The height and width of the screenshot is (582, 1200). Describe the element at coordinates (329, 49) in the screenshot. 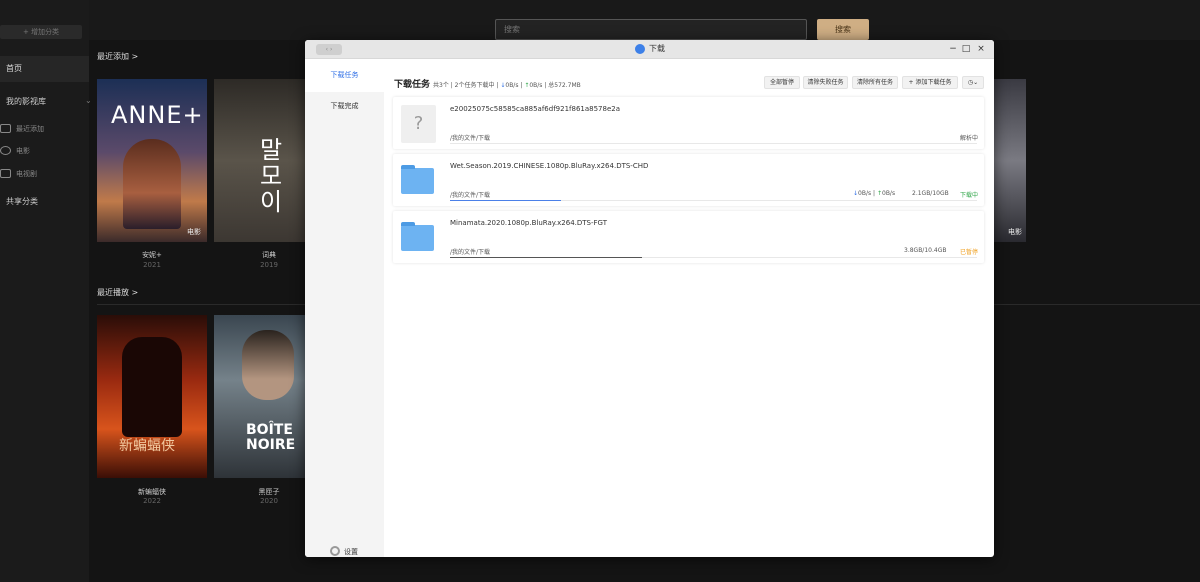

I see `back-forward-buttons: ‹ ›` at that location.